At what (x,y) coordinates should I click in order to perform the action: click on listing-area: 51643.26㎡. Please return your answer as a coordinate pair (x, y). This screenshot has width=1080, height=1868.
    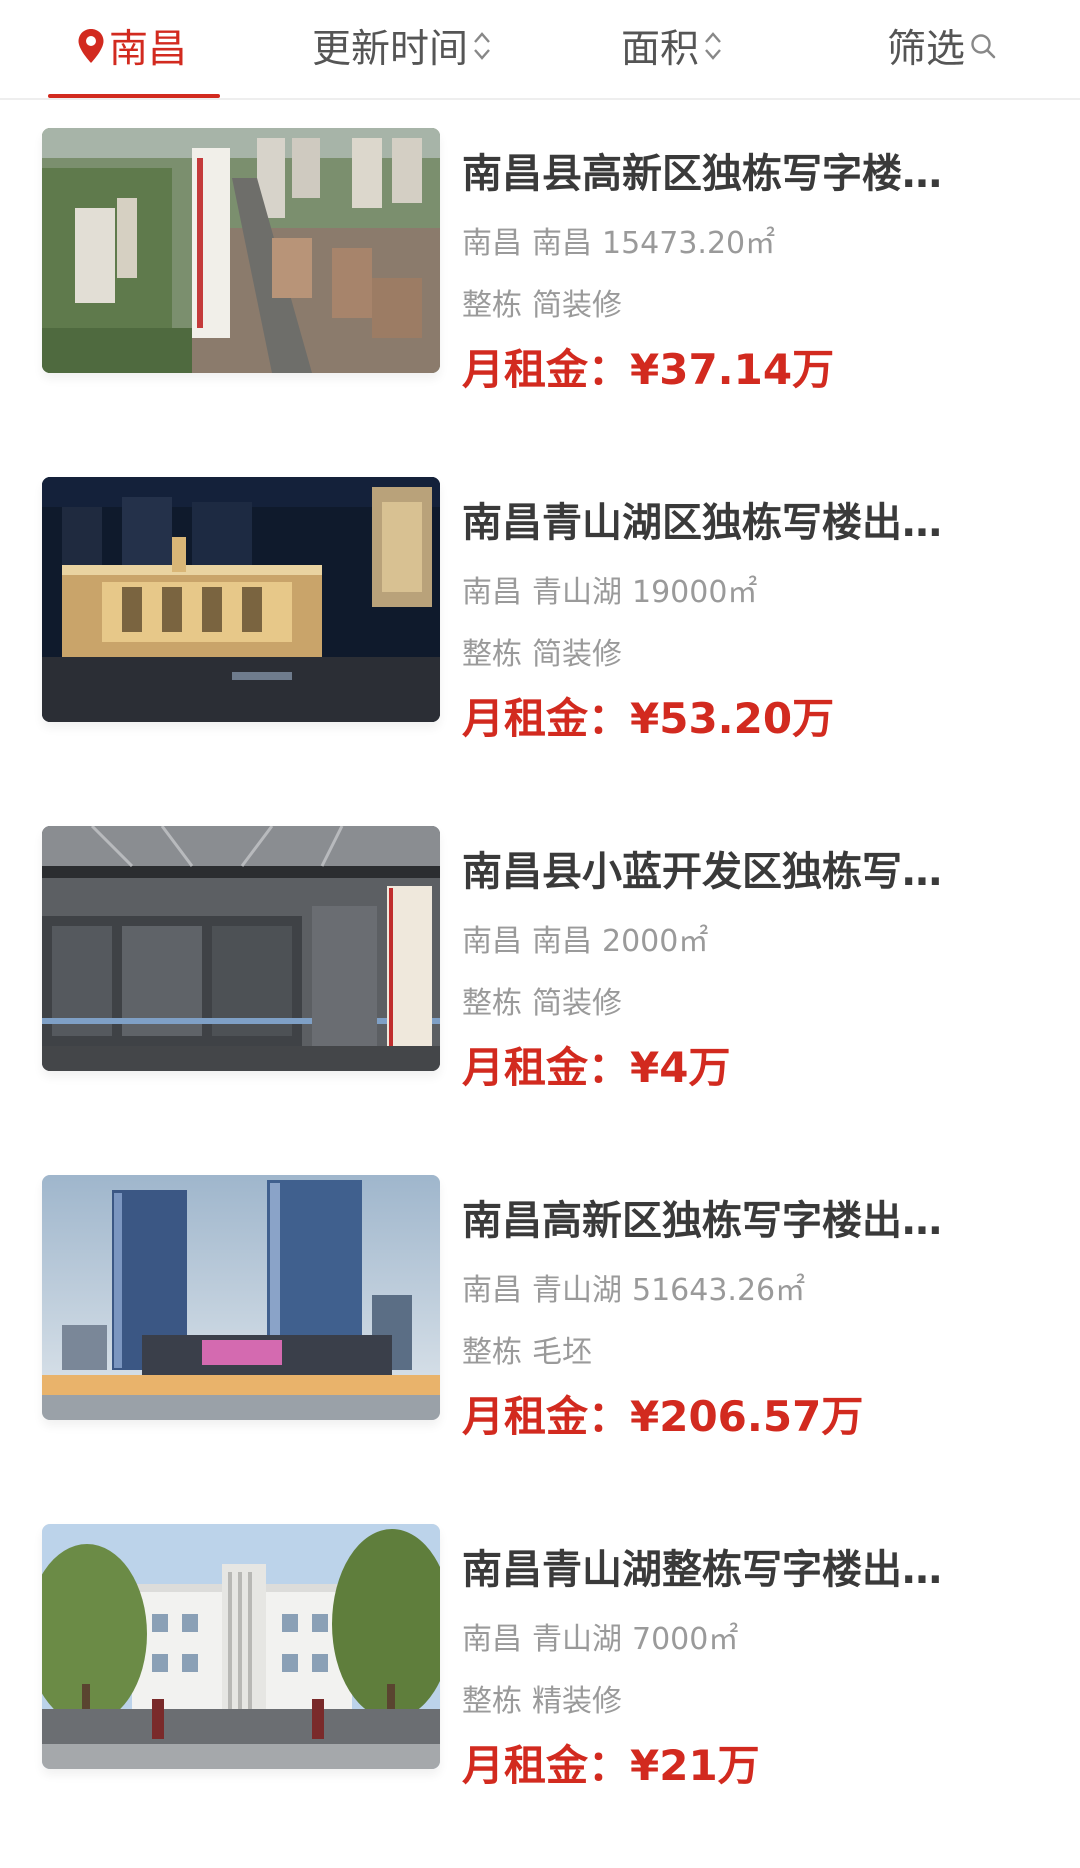
    Looking at the image, I should click on (719, 1290).